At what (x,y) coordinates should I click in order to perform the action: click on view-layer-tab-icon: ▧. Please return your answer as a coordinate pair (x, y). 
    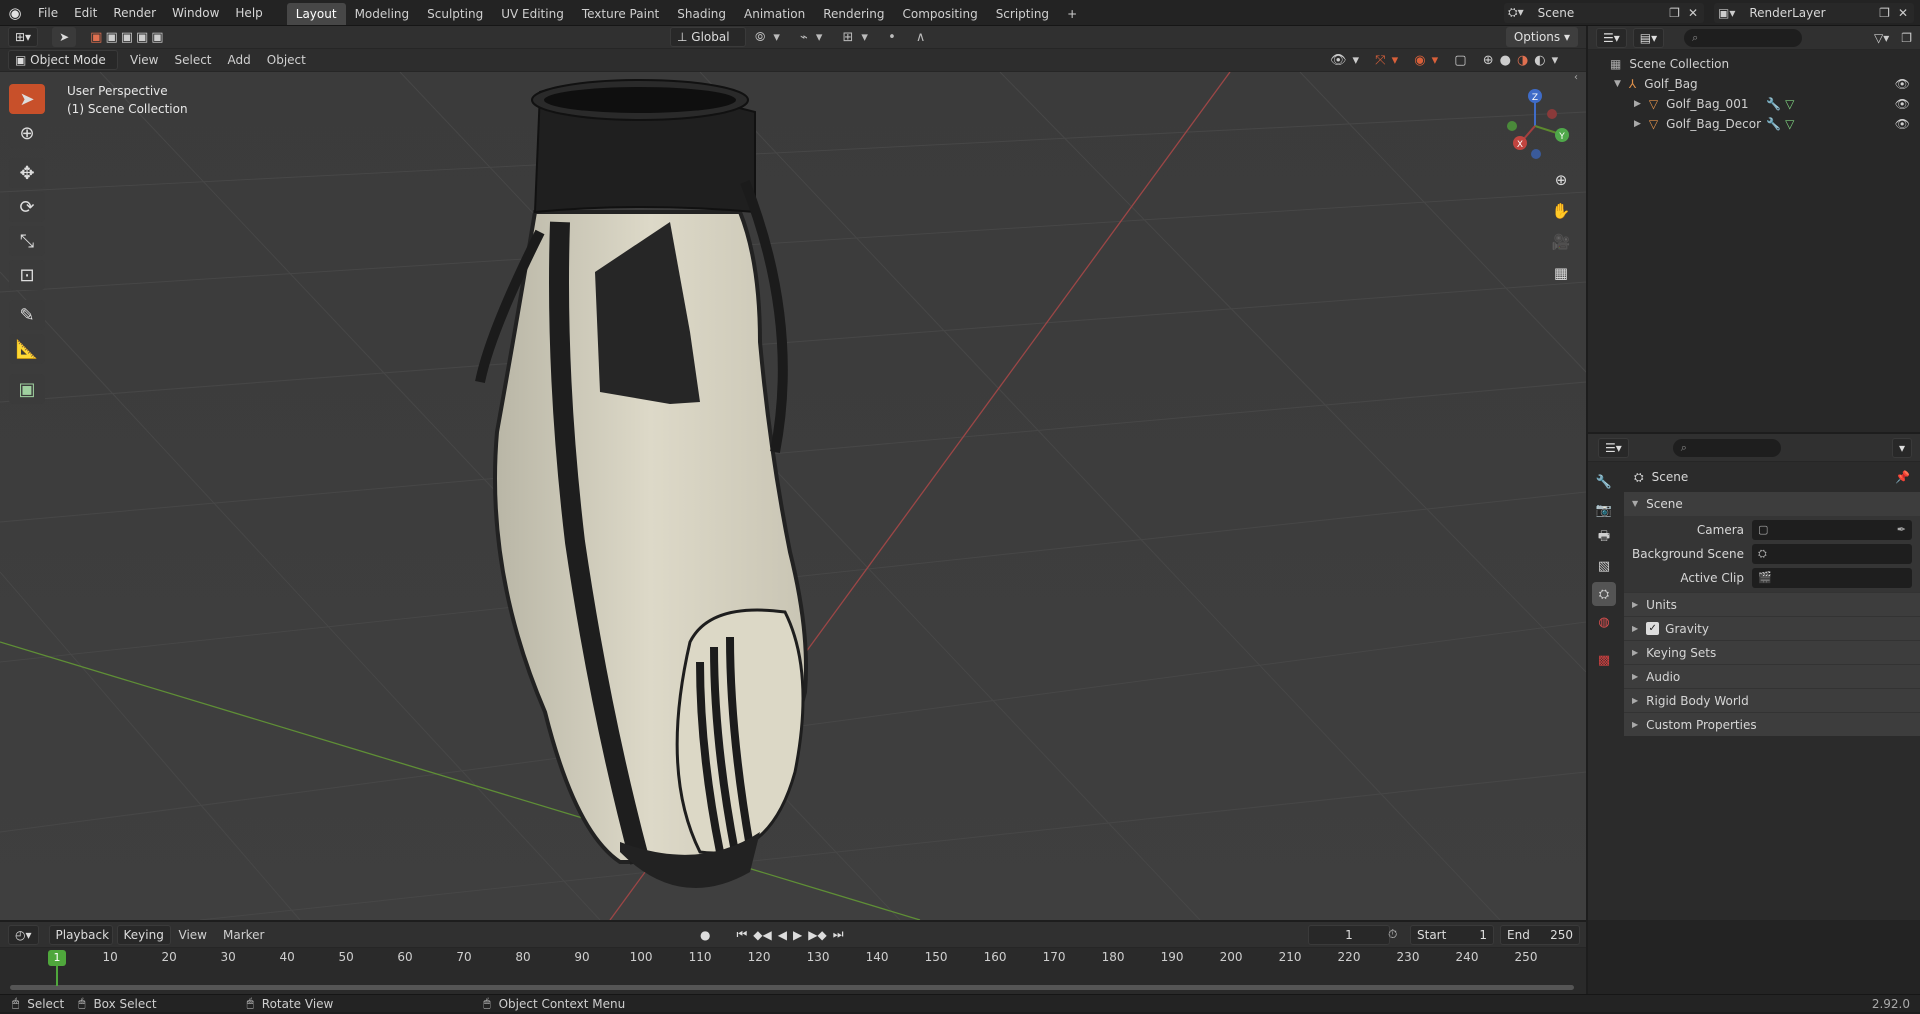
    Looking at the image, I should click on (1604, 566).